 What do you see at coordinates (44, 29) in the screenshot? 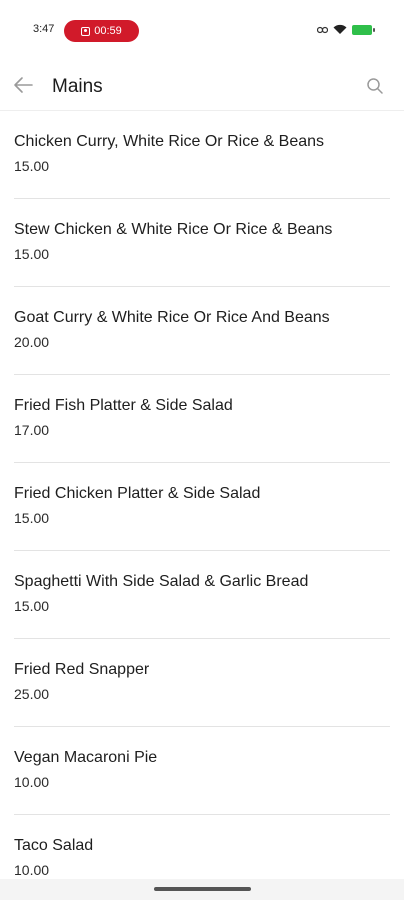
I see `status-time: 3:47` at bounding box center [44, 29].